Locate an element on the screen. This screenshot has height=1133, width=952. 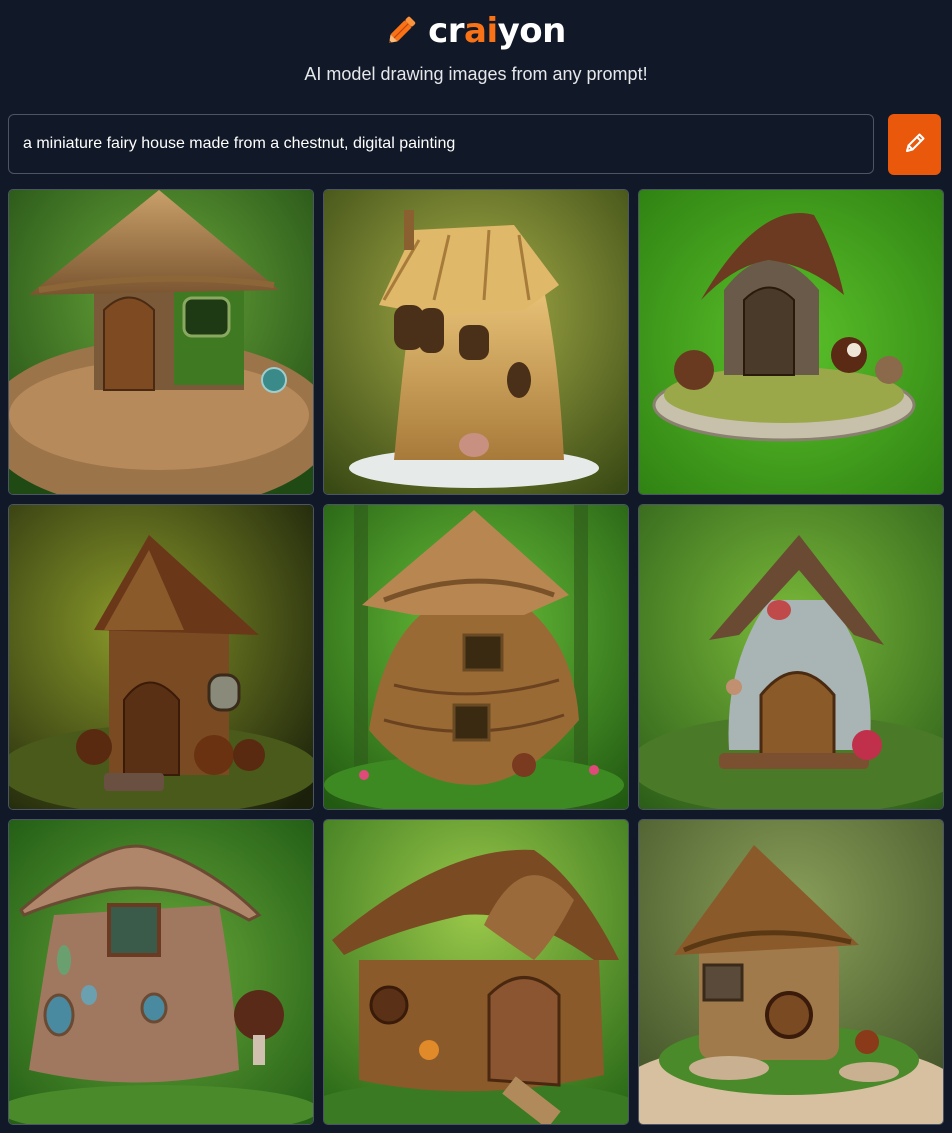
pencil-icon is located at coordinates (915, 144).